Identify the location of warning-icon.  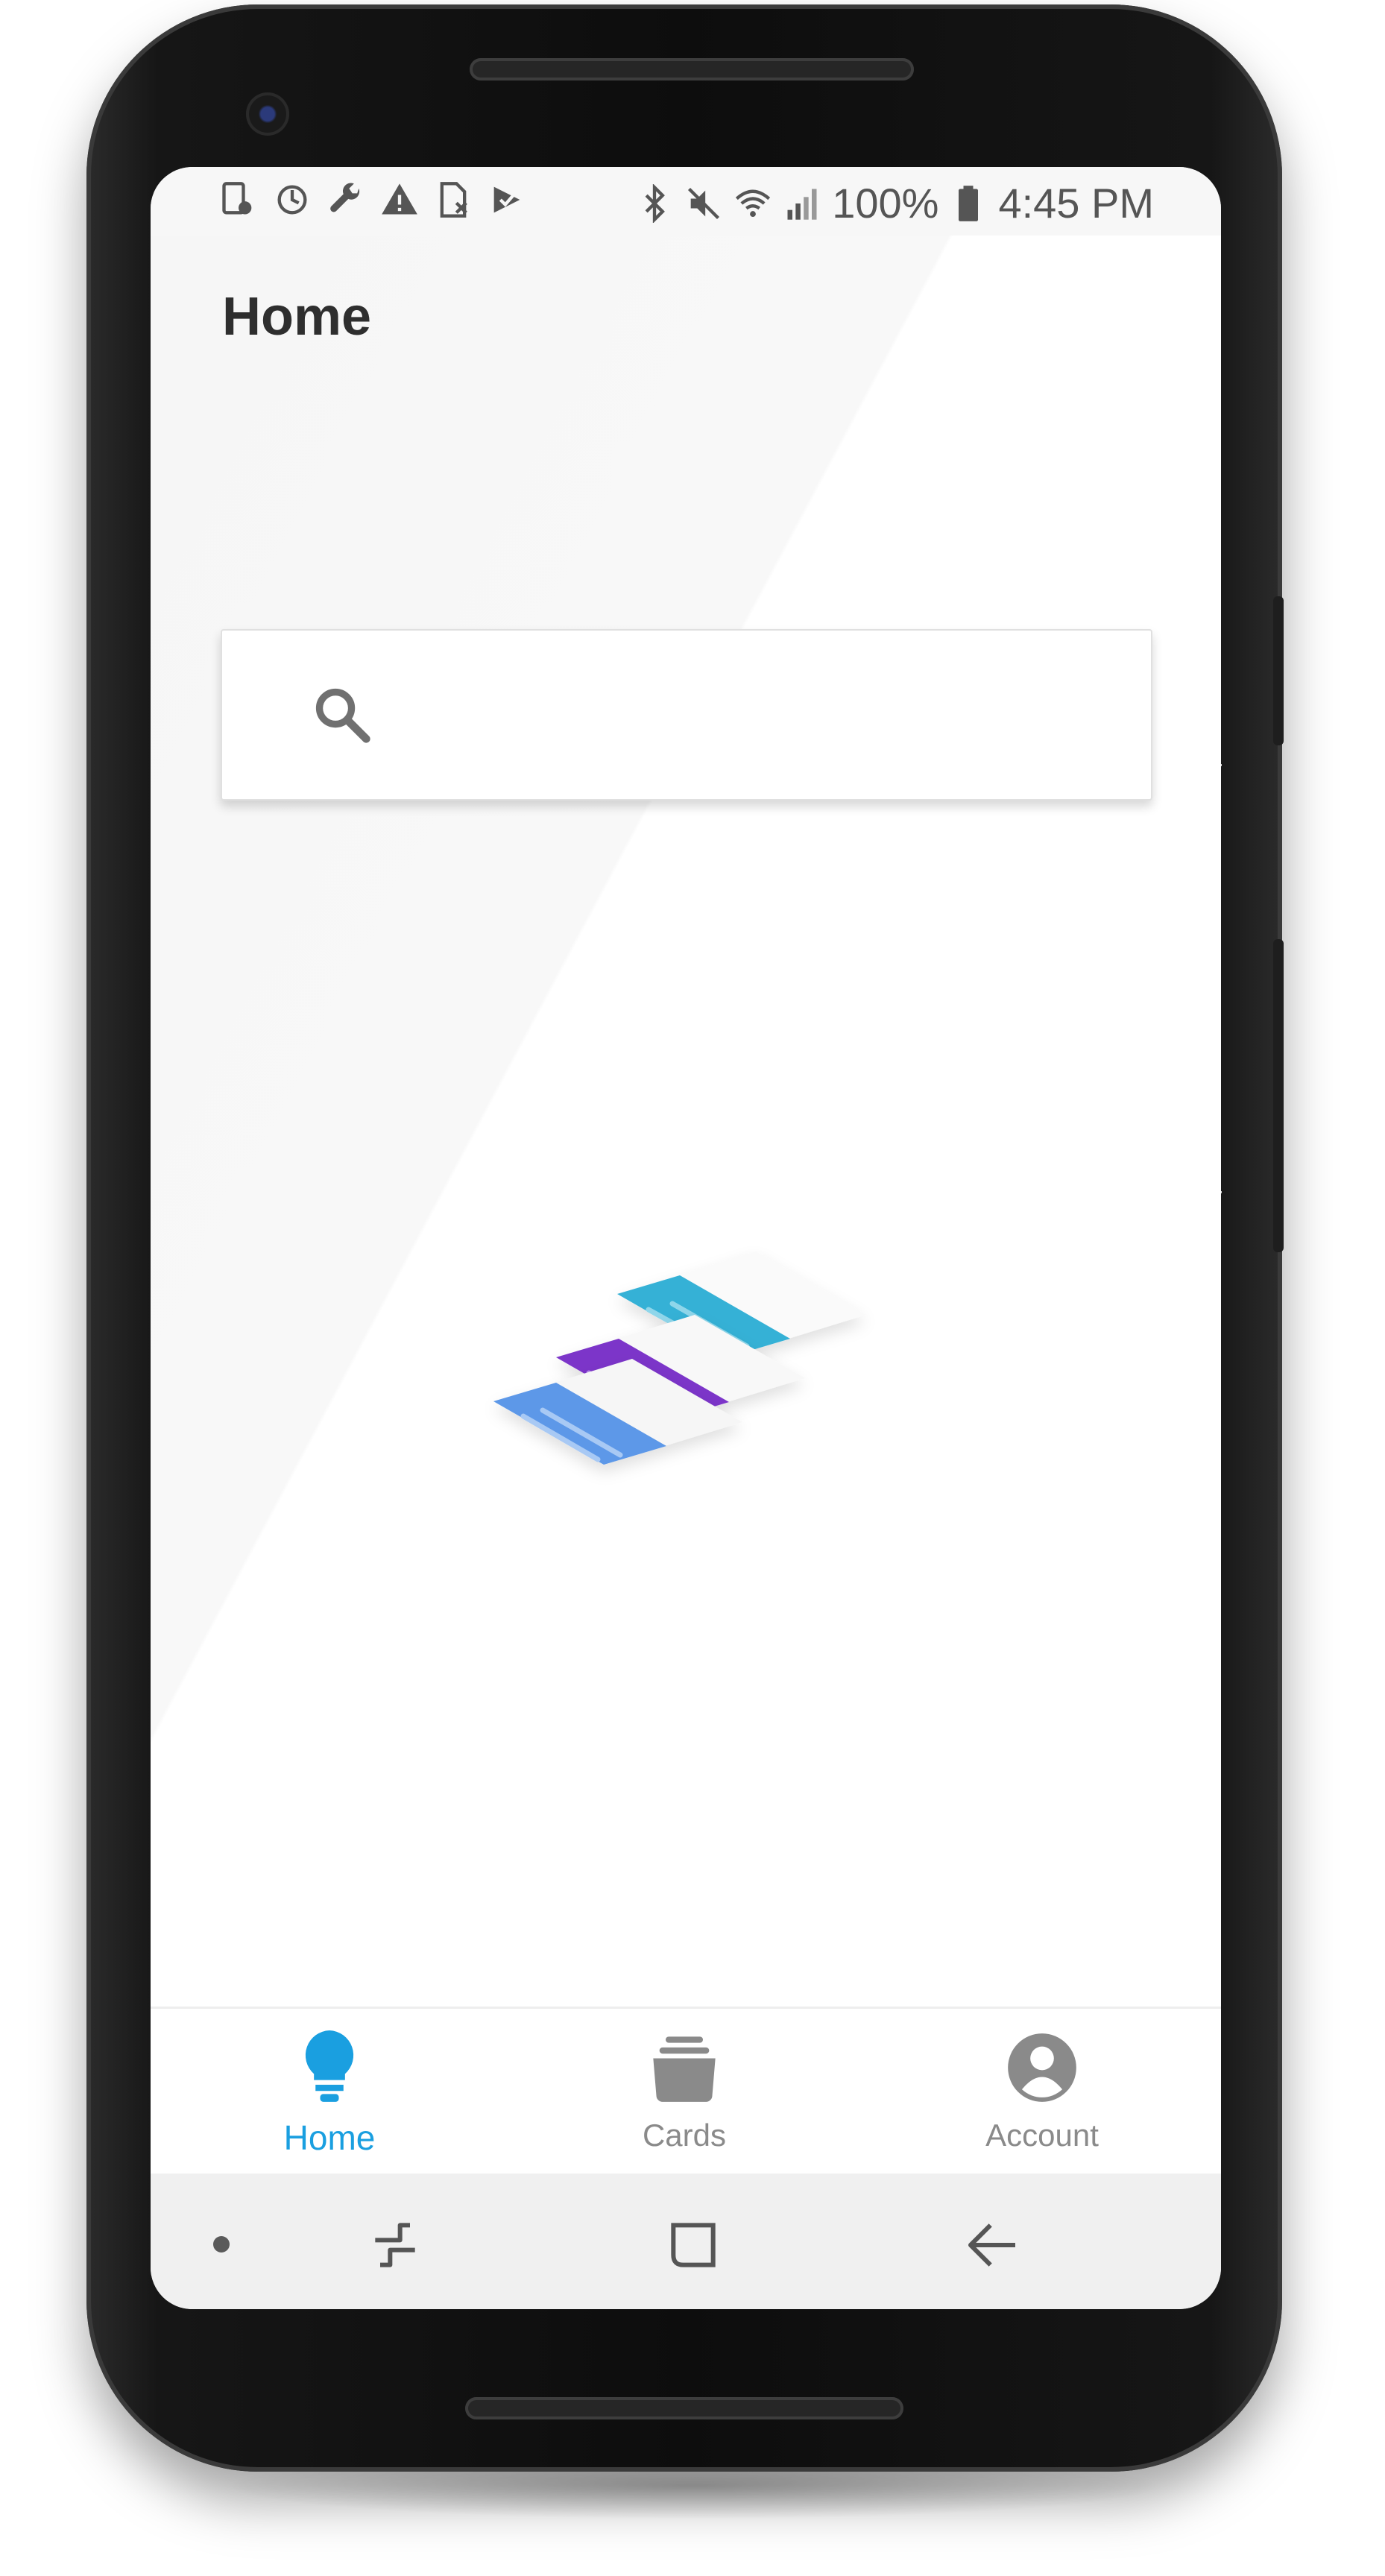
(399, 199).